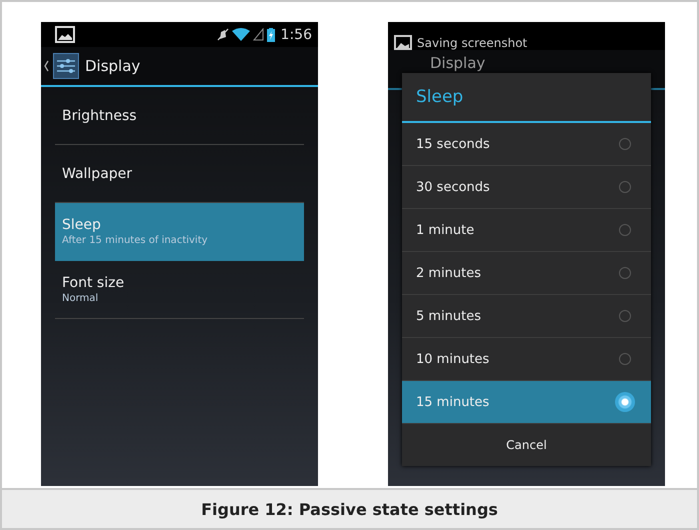 The image size is (699, 530). What do you see at coordinates (258, 34) in the screenshot?
I see `signal-icon` at bounding box center [258, 34].